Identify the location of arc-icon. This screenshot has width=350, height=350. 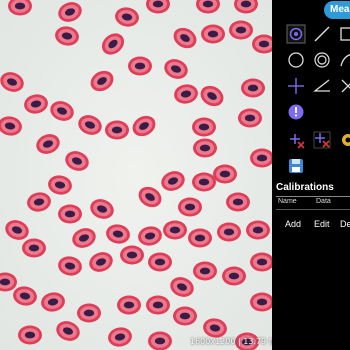
(345, 60).